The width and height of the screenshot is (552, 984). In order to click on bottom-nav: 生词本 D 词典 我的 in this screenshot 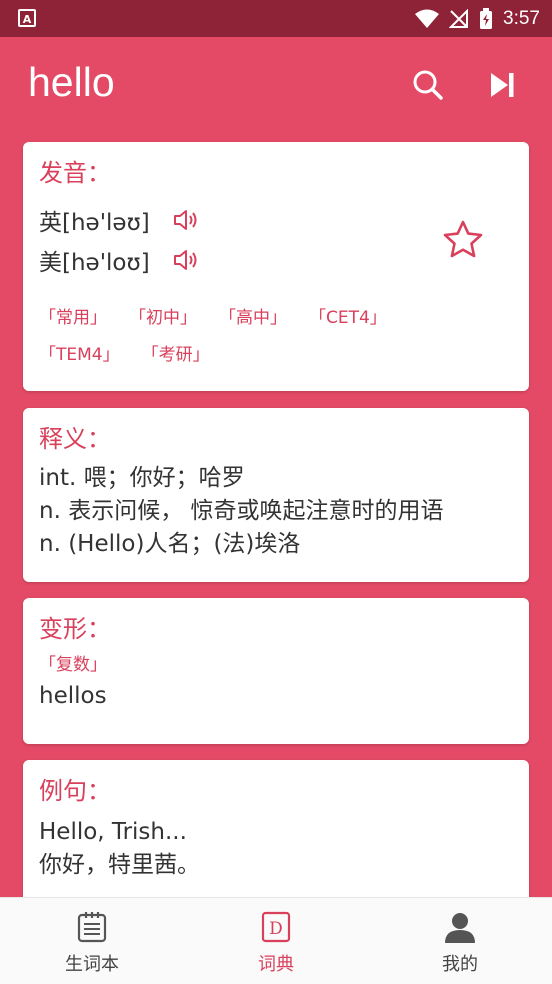, I will do `click(276, 940)`.